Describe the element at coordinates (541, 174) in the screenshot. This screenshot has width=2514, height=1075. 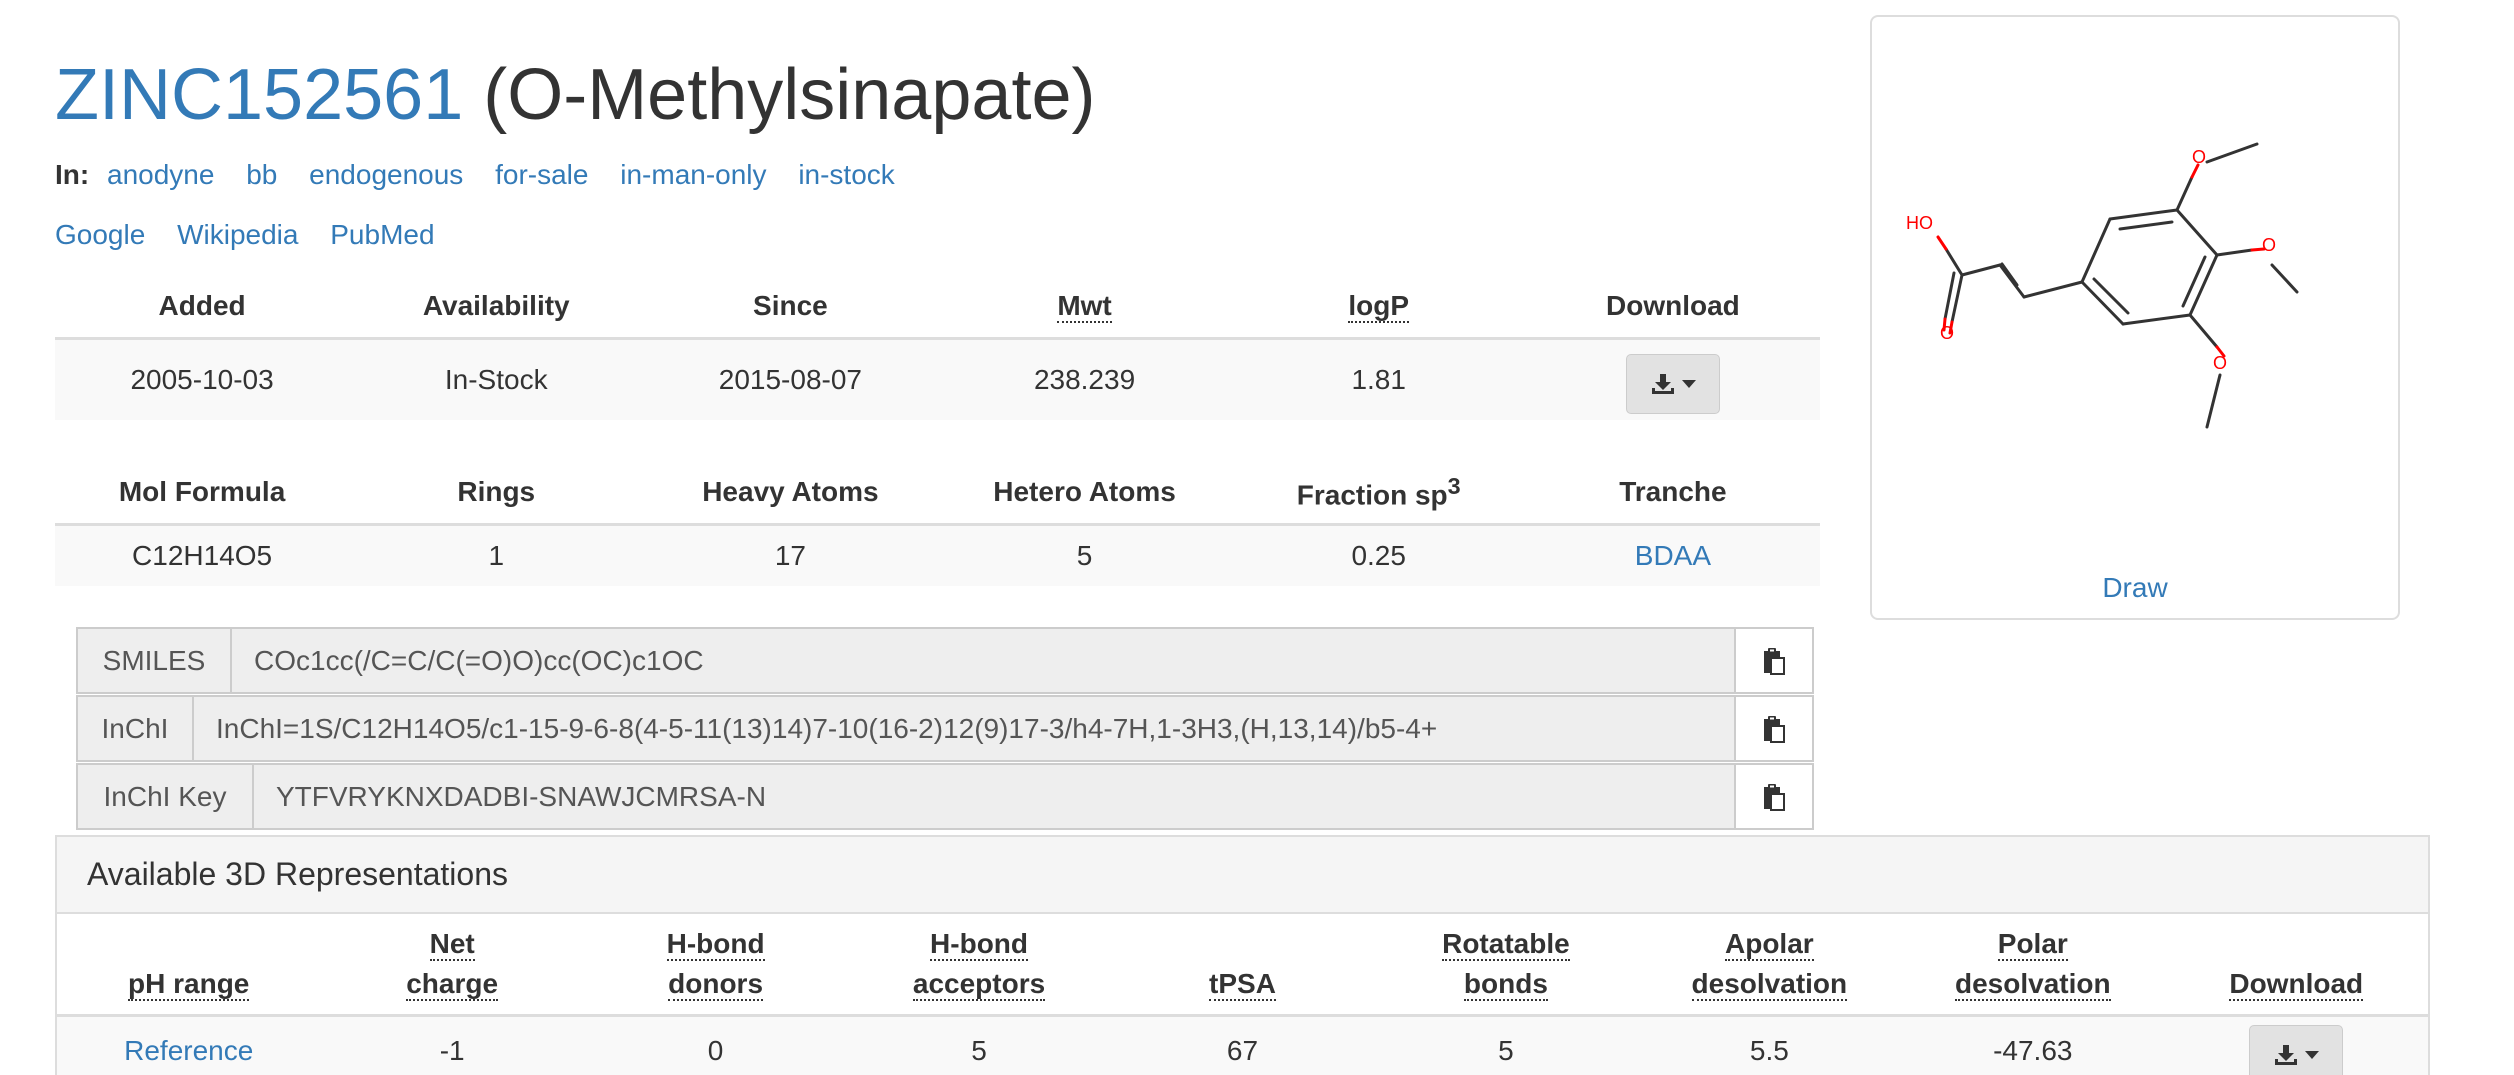
I see `tag-for-sale: for-sale` at that location.